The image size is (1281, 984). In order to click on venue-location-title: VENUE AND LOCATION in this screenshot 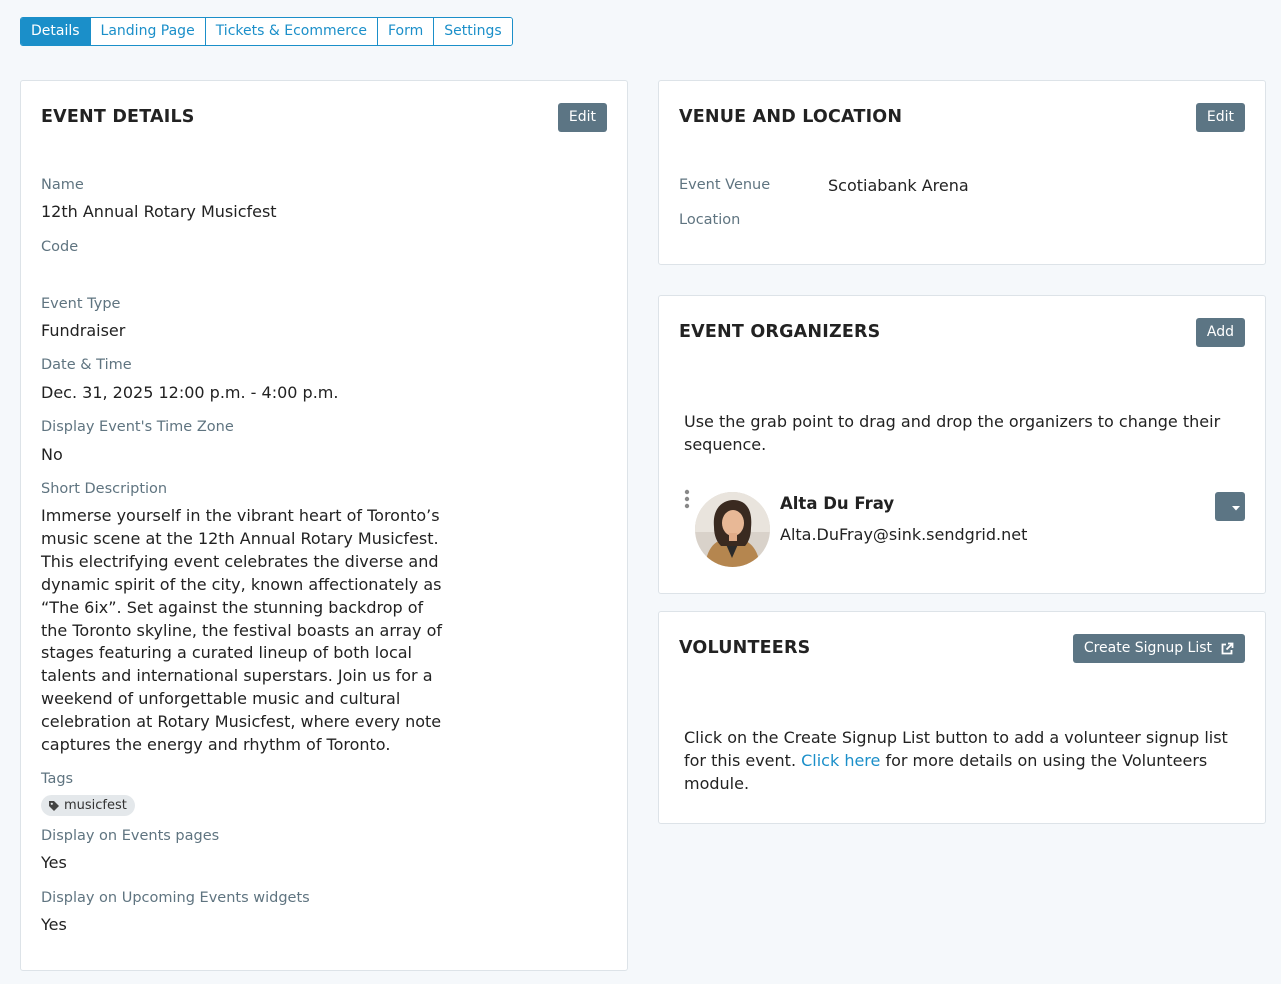, I will do `click(791, 117)`.